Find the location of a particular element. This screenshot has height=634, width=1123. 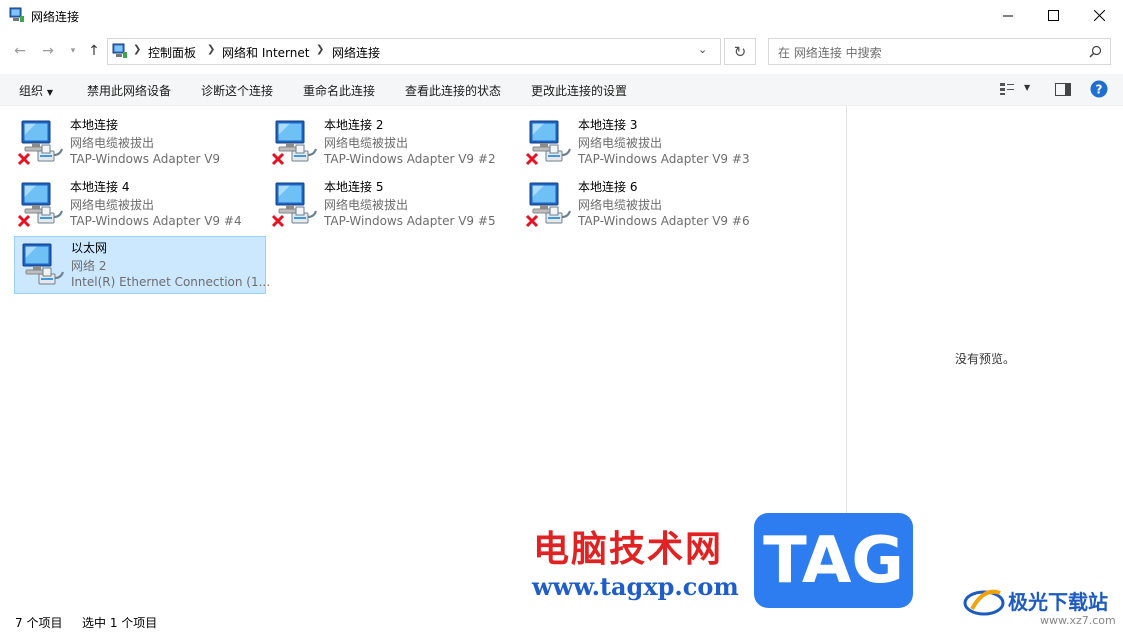

connection-device: TAP-Windows Adapter V9 #4 is located at coordinates (156, 221).